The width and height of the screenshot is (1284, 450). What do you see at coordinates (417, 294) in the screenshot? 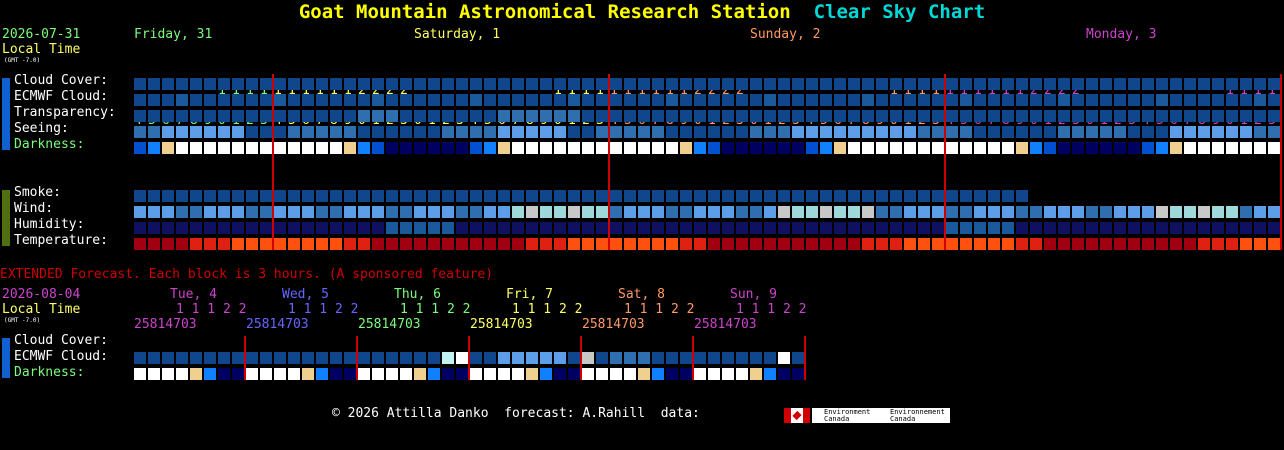
I see `extended-day-label: Thu, 6` at bounding box center [417, 294].